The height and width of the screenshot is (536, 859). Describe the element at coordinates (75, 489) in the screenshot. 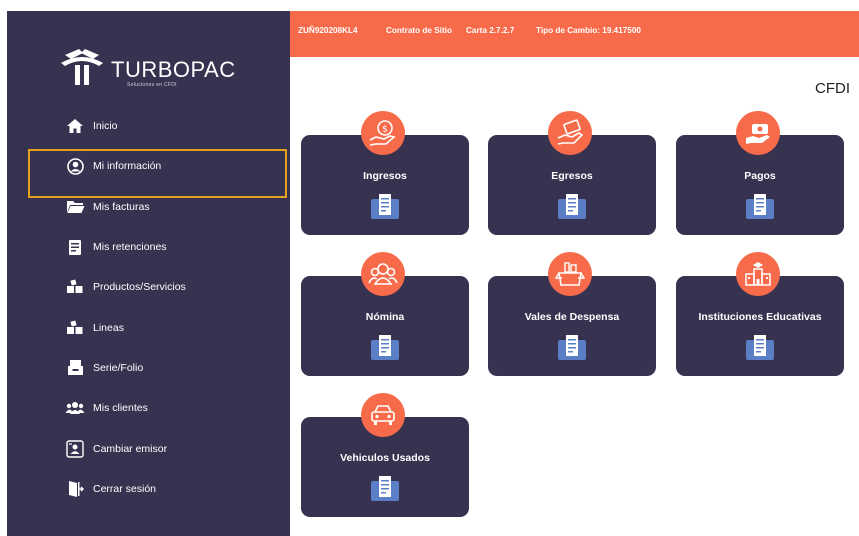

I see `logout-door-icon` at that location.